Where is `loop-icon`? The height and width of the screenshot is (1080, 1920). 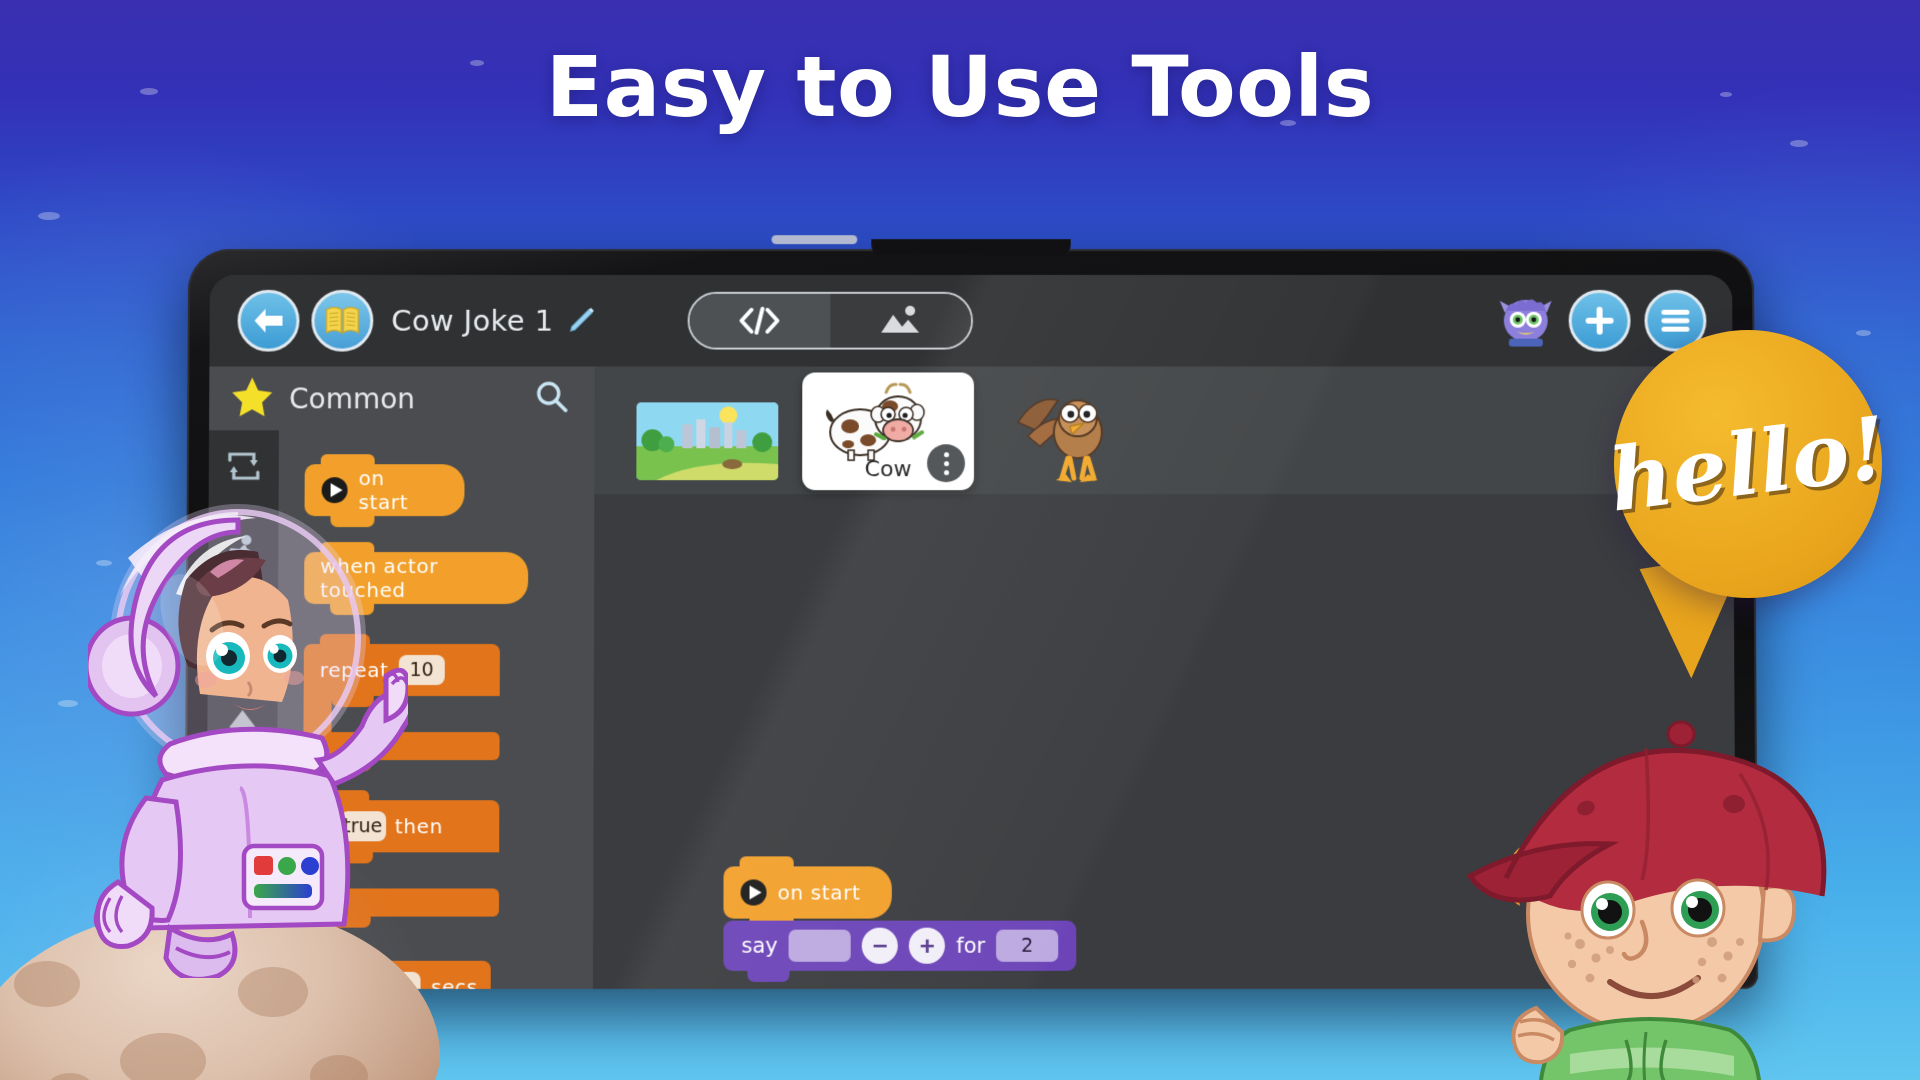 loop-icon is located at coordinates (244, 467).